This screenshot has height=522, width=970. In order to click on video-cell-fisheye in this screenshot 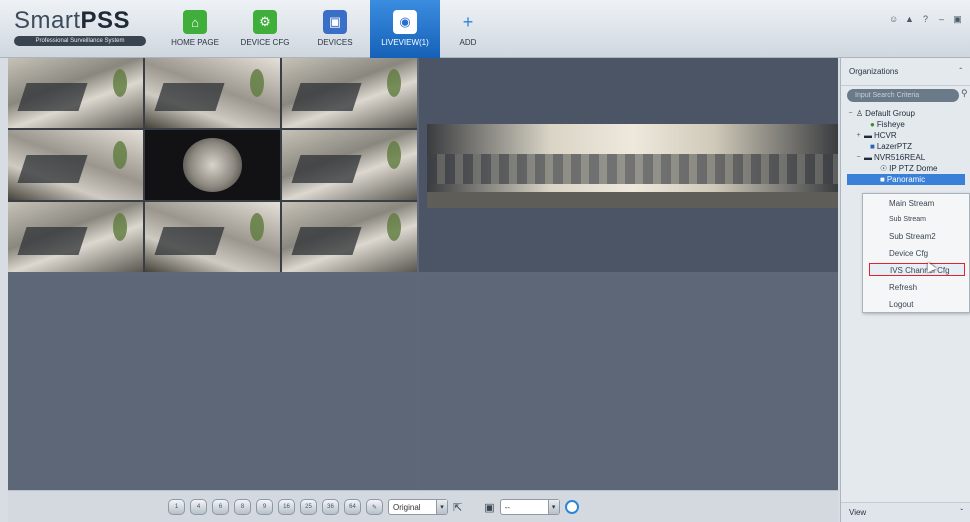, I will do `click(212, 165)`.